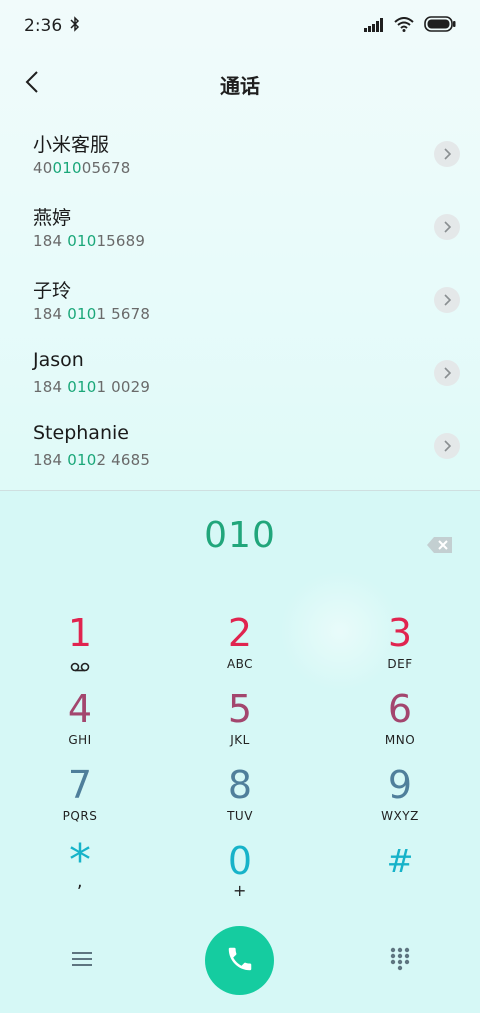  Describe the element at coordinates (80, 785) in the screenshot. I see `key-digit: 7` at that location.